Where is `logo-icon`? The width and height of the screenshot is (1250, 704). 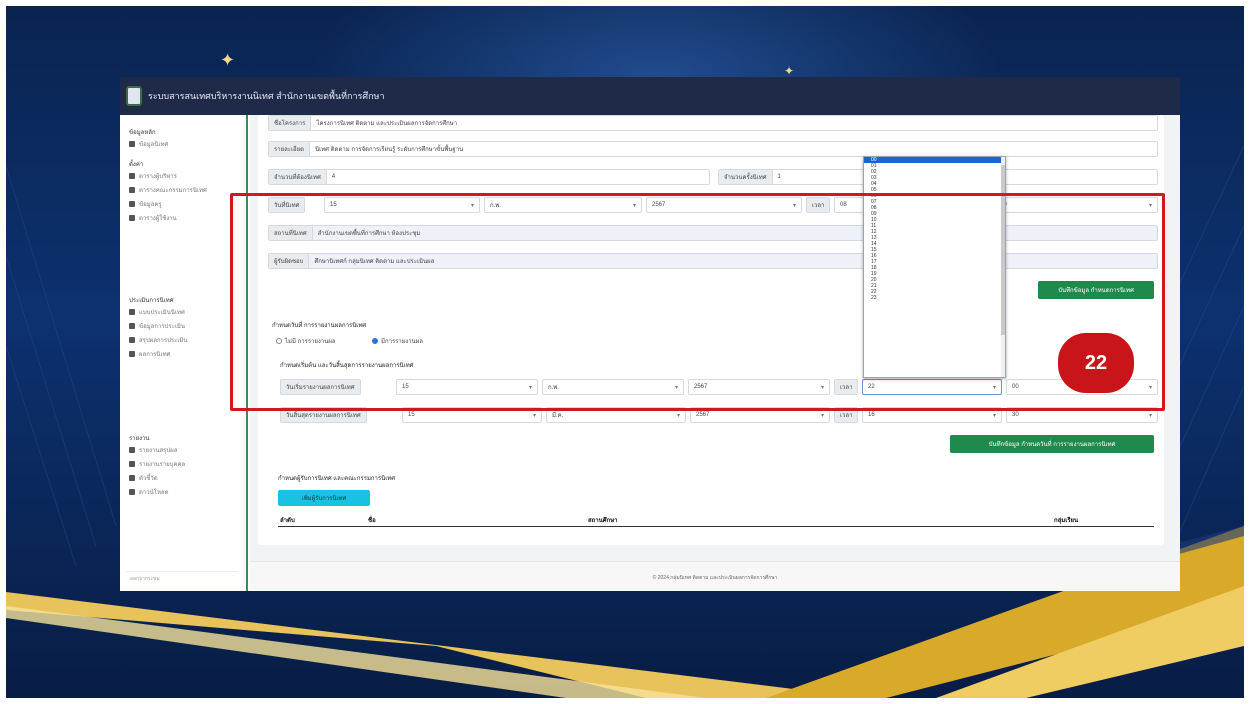 logo-icon is located at coordinates (134, 96).